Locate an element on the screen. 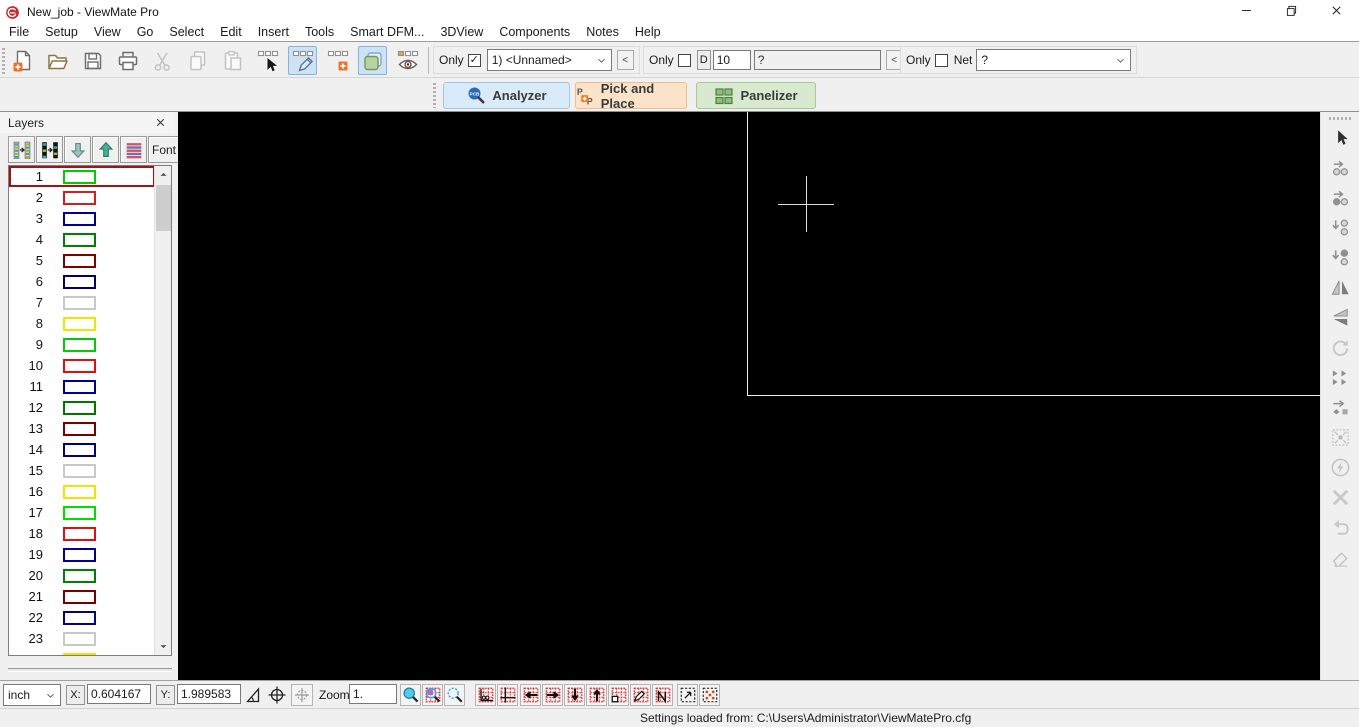  open-button is located at coordinates (57, 60).